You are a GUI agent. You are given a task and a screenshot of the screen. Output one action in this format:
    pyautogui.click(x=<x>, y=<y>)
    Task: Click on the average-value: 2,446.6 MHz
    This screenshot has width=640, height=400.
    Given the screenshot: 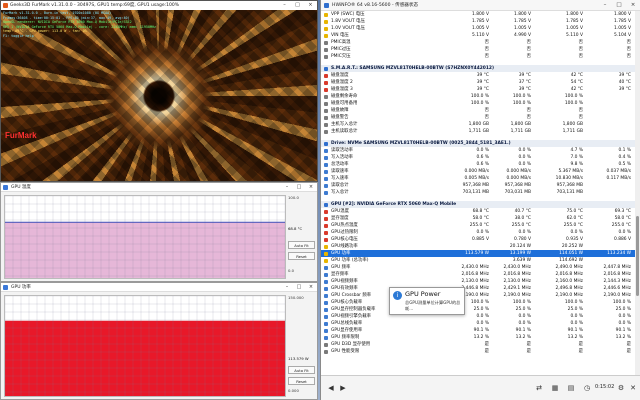 What is the action you would take?
    pyautogui.click(x=617, y=288)
    